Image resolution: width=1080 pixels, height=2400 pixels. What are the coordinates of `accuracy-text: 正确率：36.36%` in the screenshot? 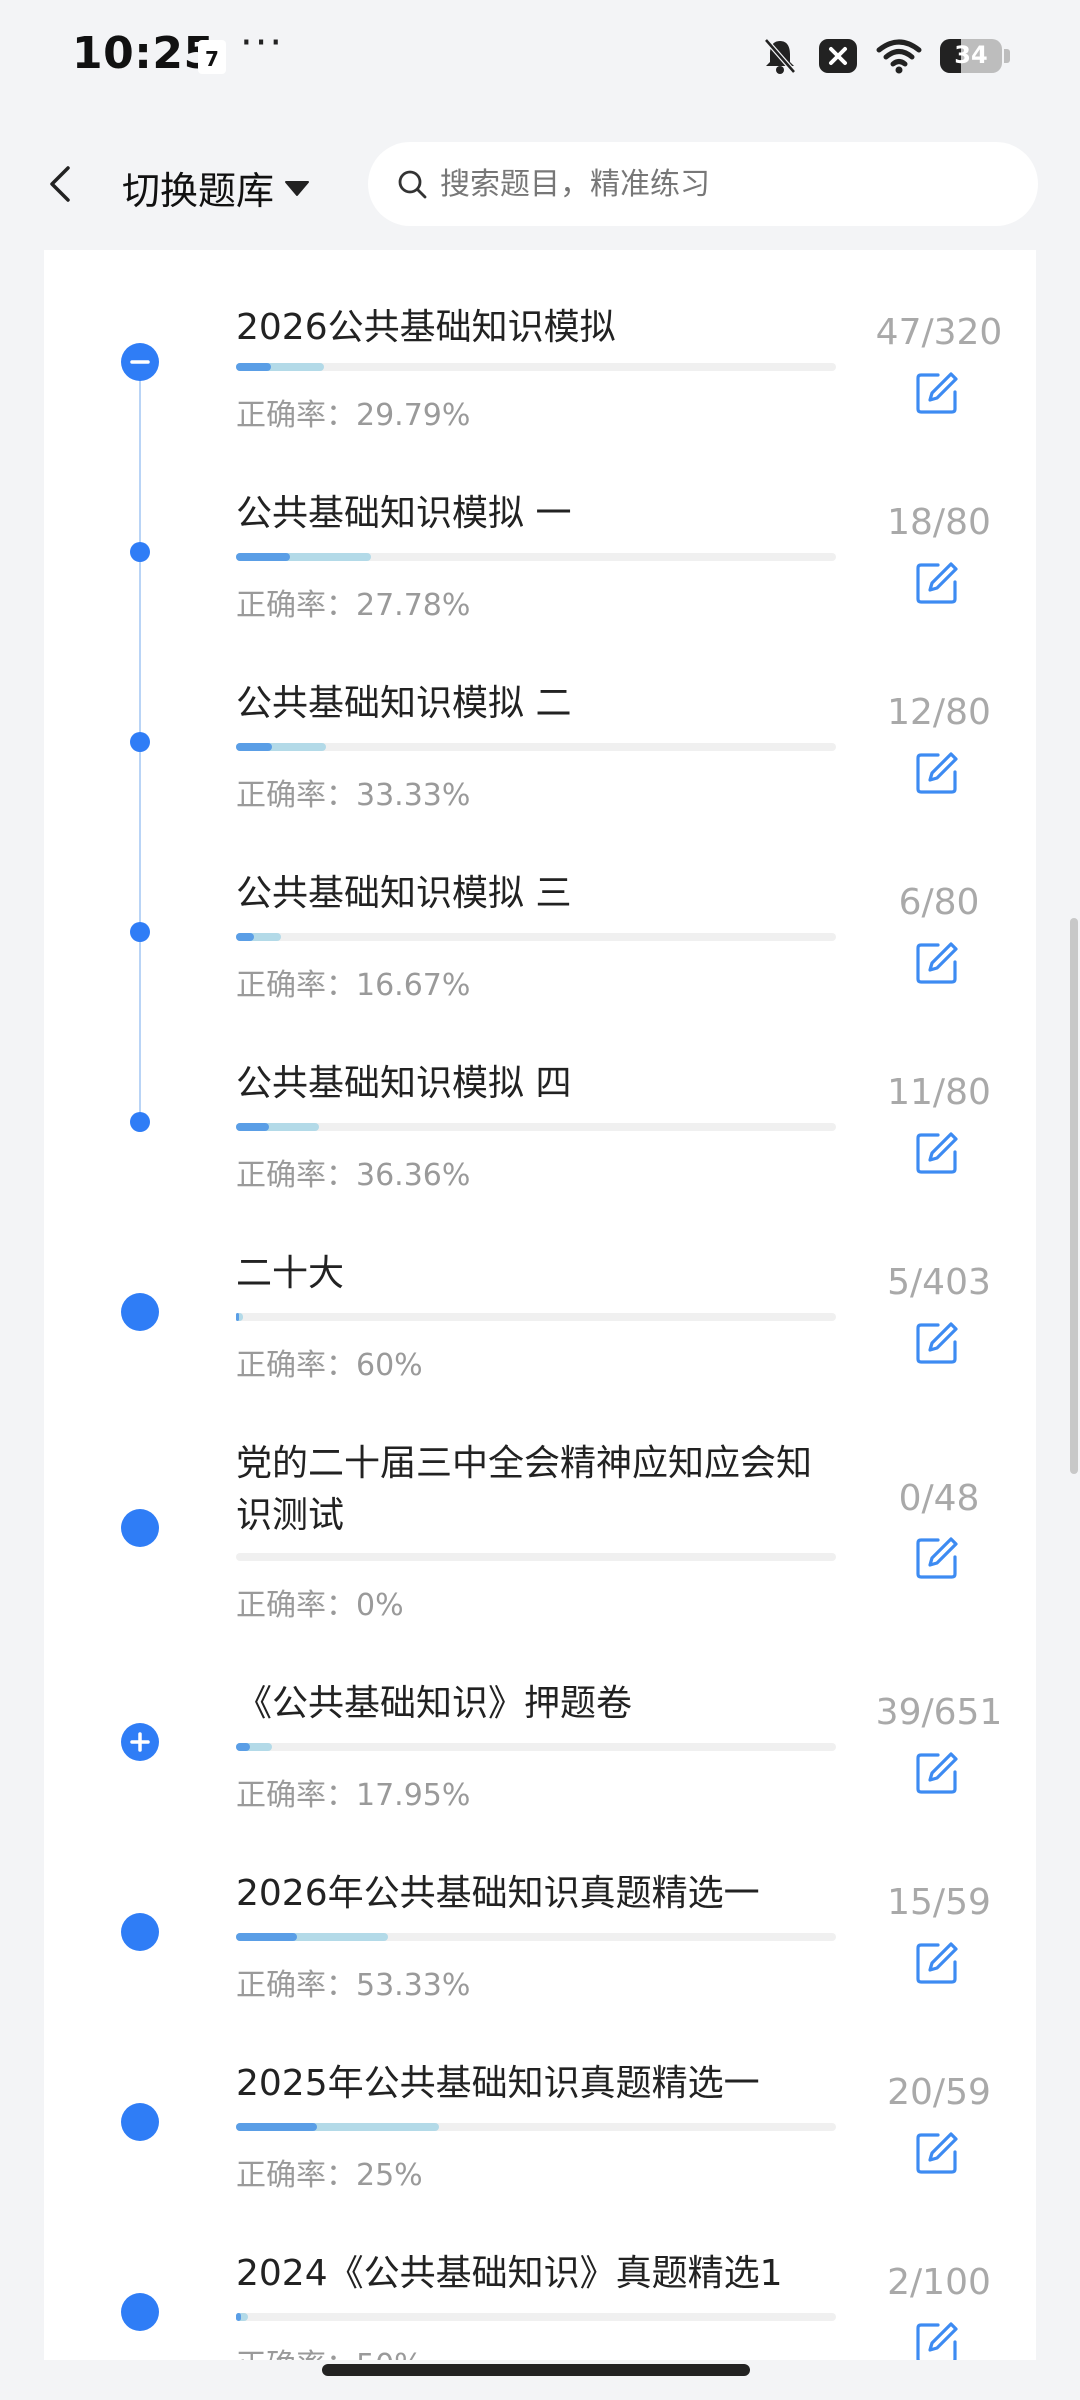 It's located at (353, 1175).